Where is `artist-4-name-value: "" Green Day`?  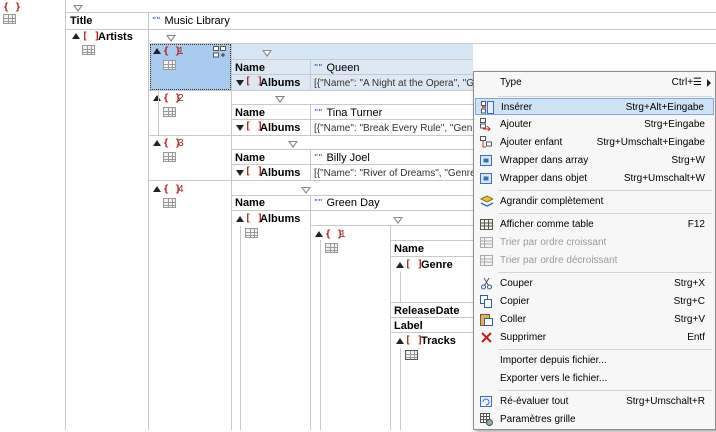
artist-4-name-value: "" Green Day is located at coordinates (393, 203).